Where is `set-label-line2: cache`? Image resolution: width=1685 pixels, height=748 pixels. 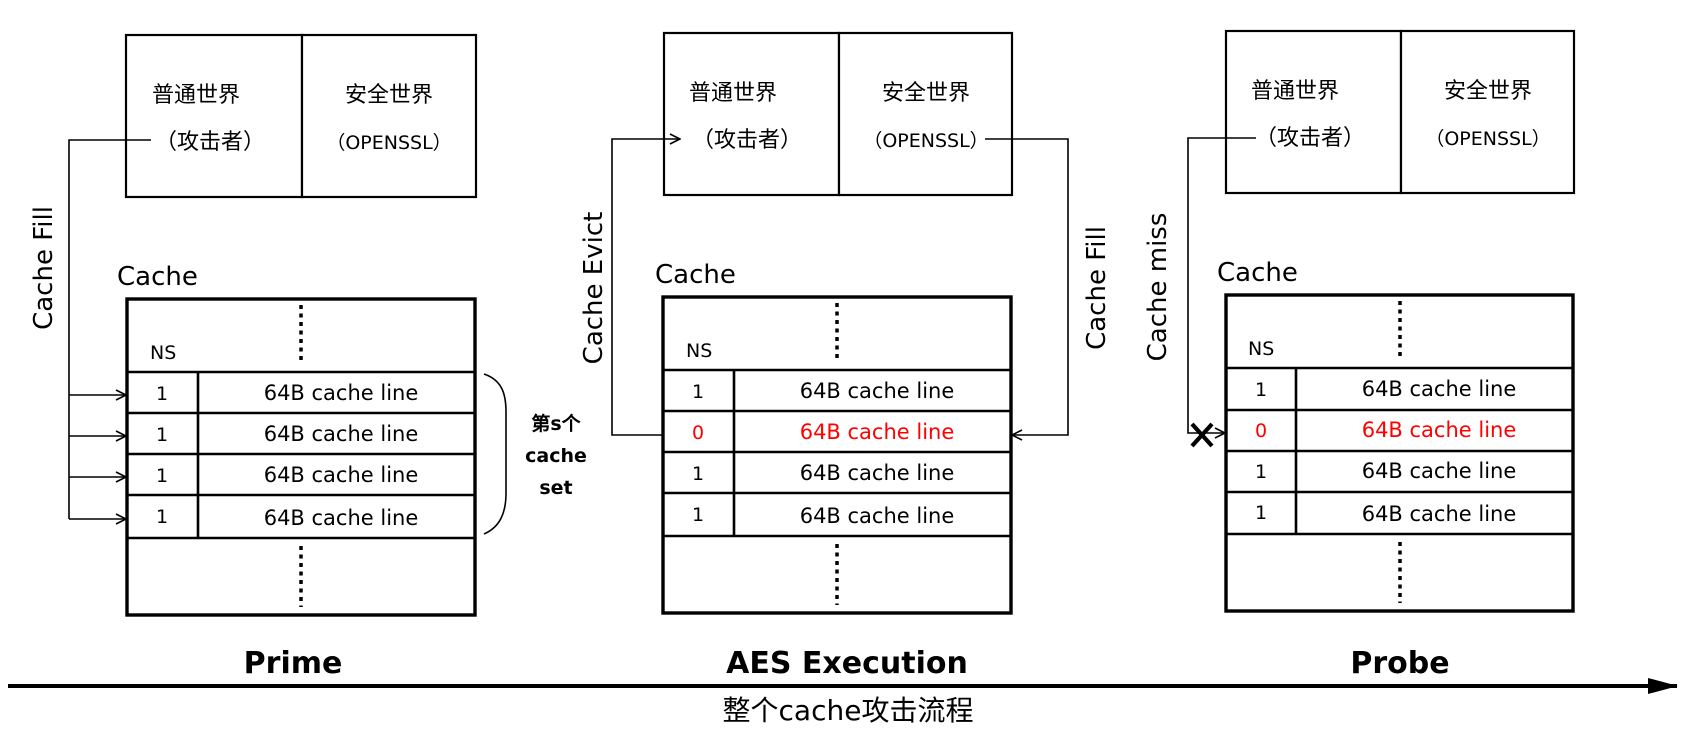 set-label-line2: cache is located at coordinates (556, 456).